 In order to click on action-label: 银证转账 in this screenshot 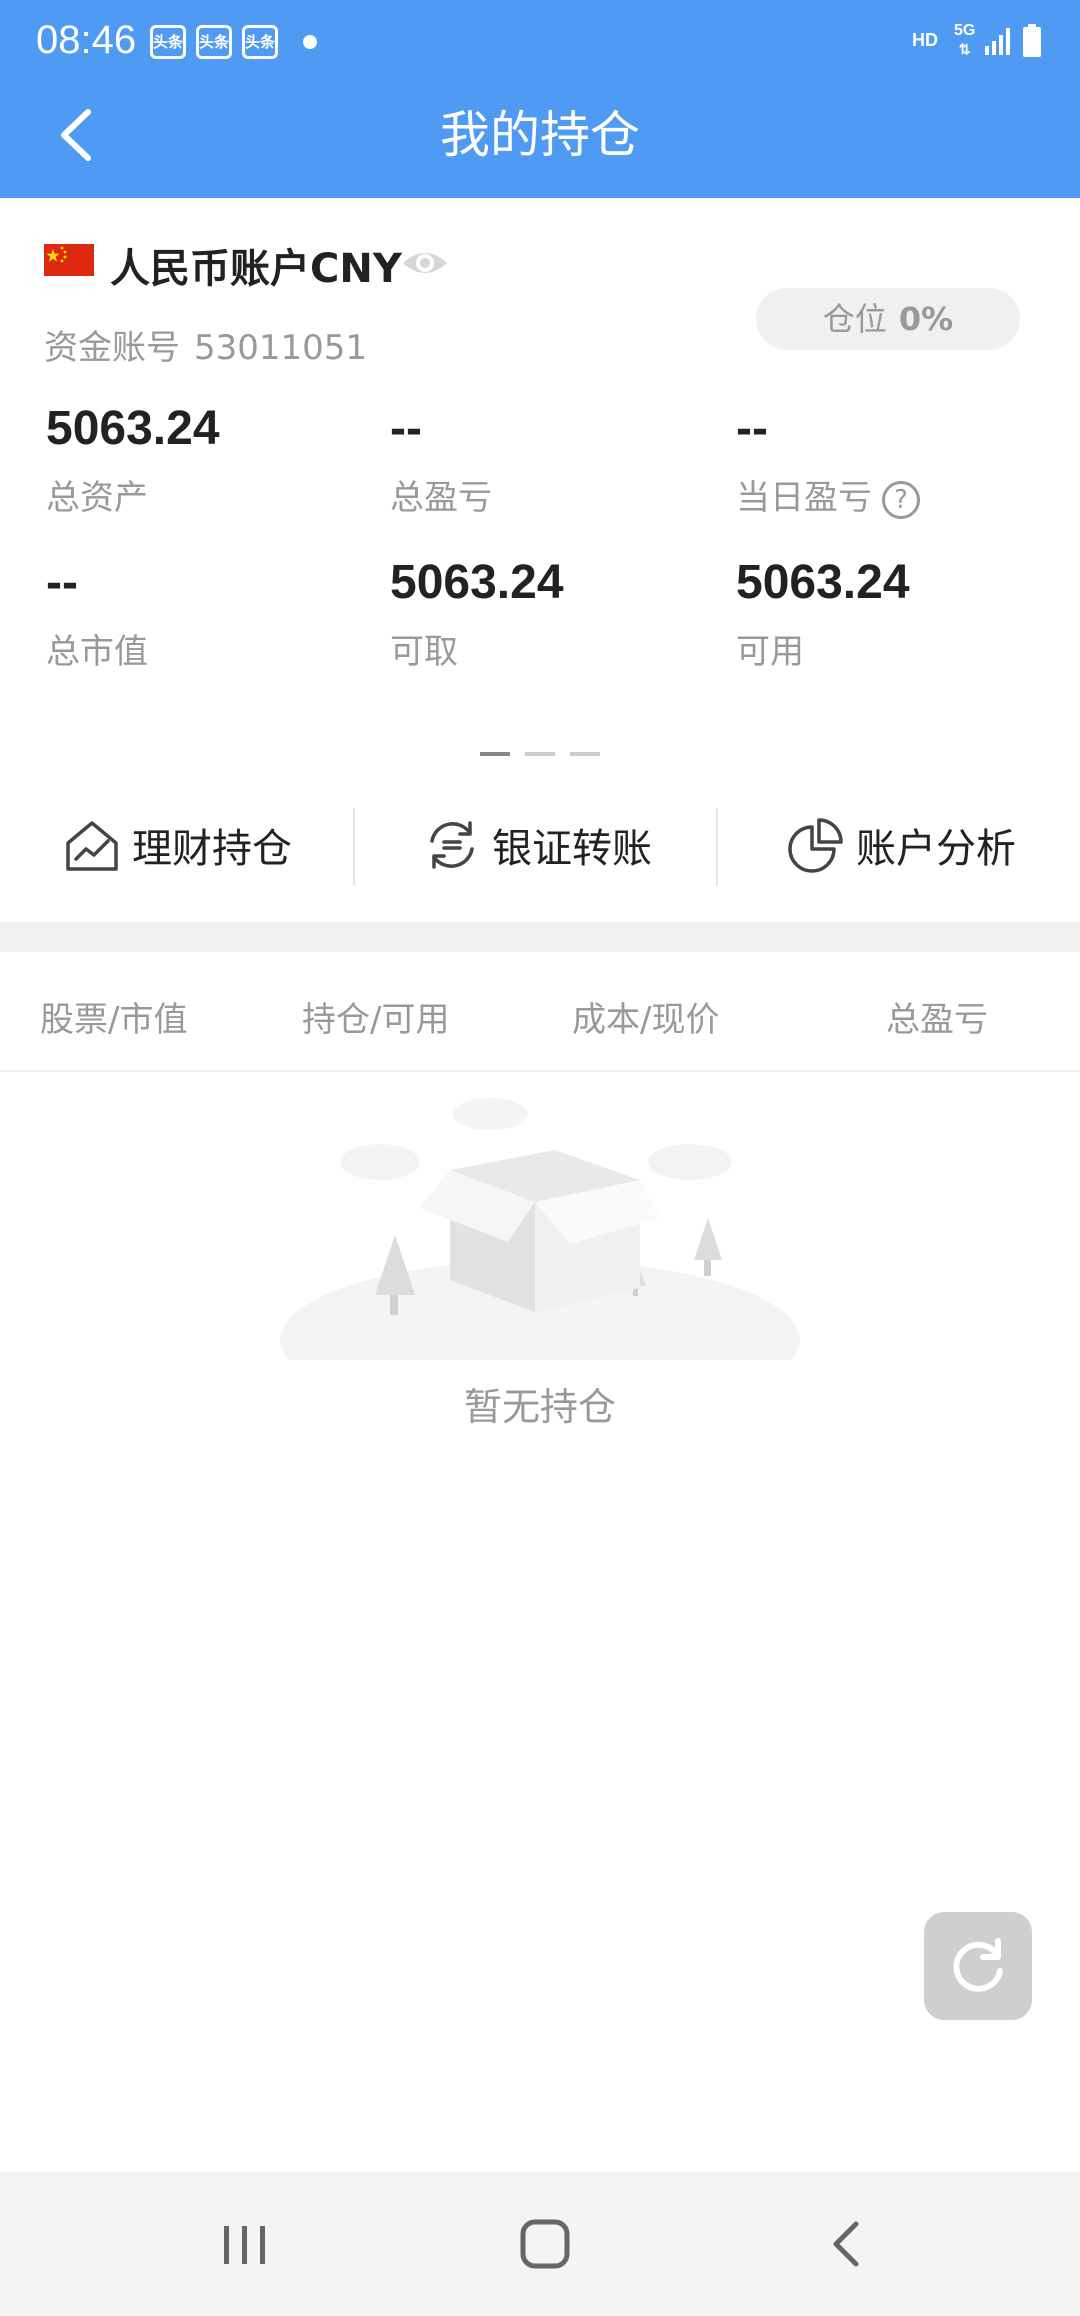, I will do `click(572, 849)`.